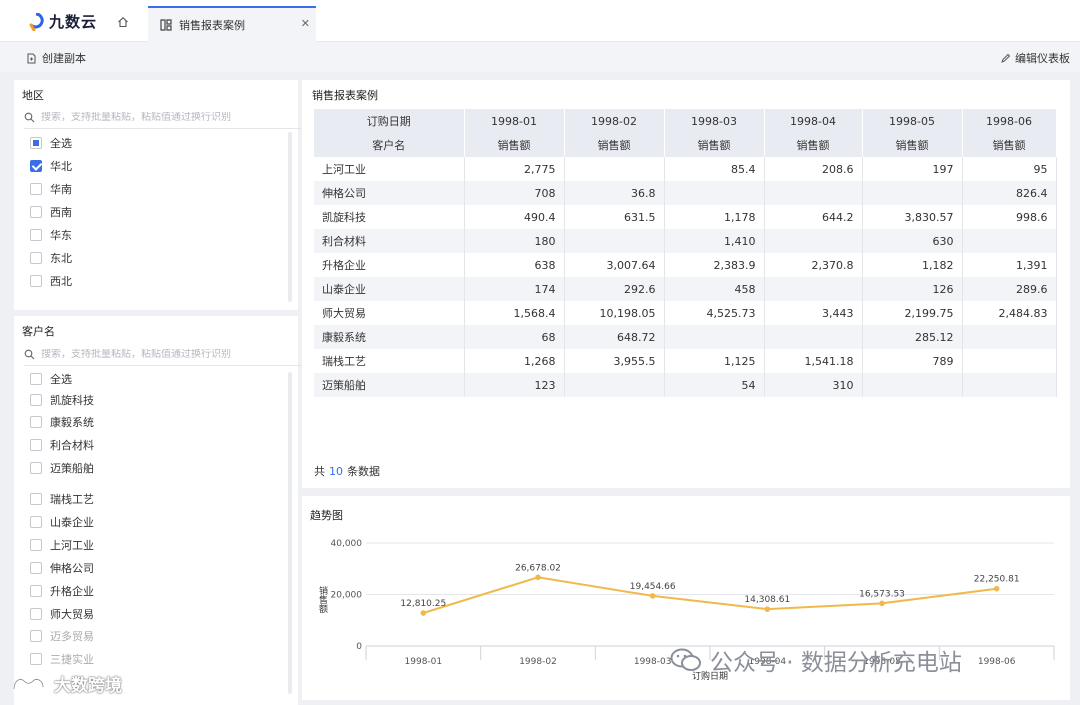  Describe the element at coordinates (912, 265) in the screenshot. I see `sales-value-cell: 1,182` at that location.